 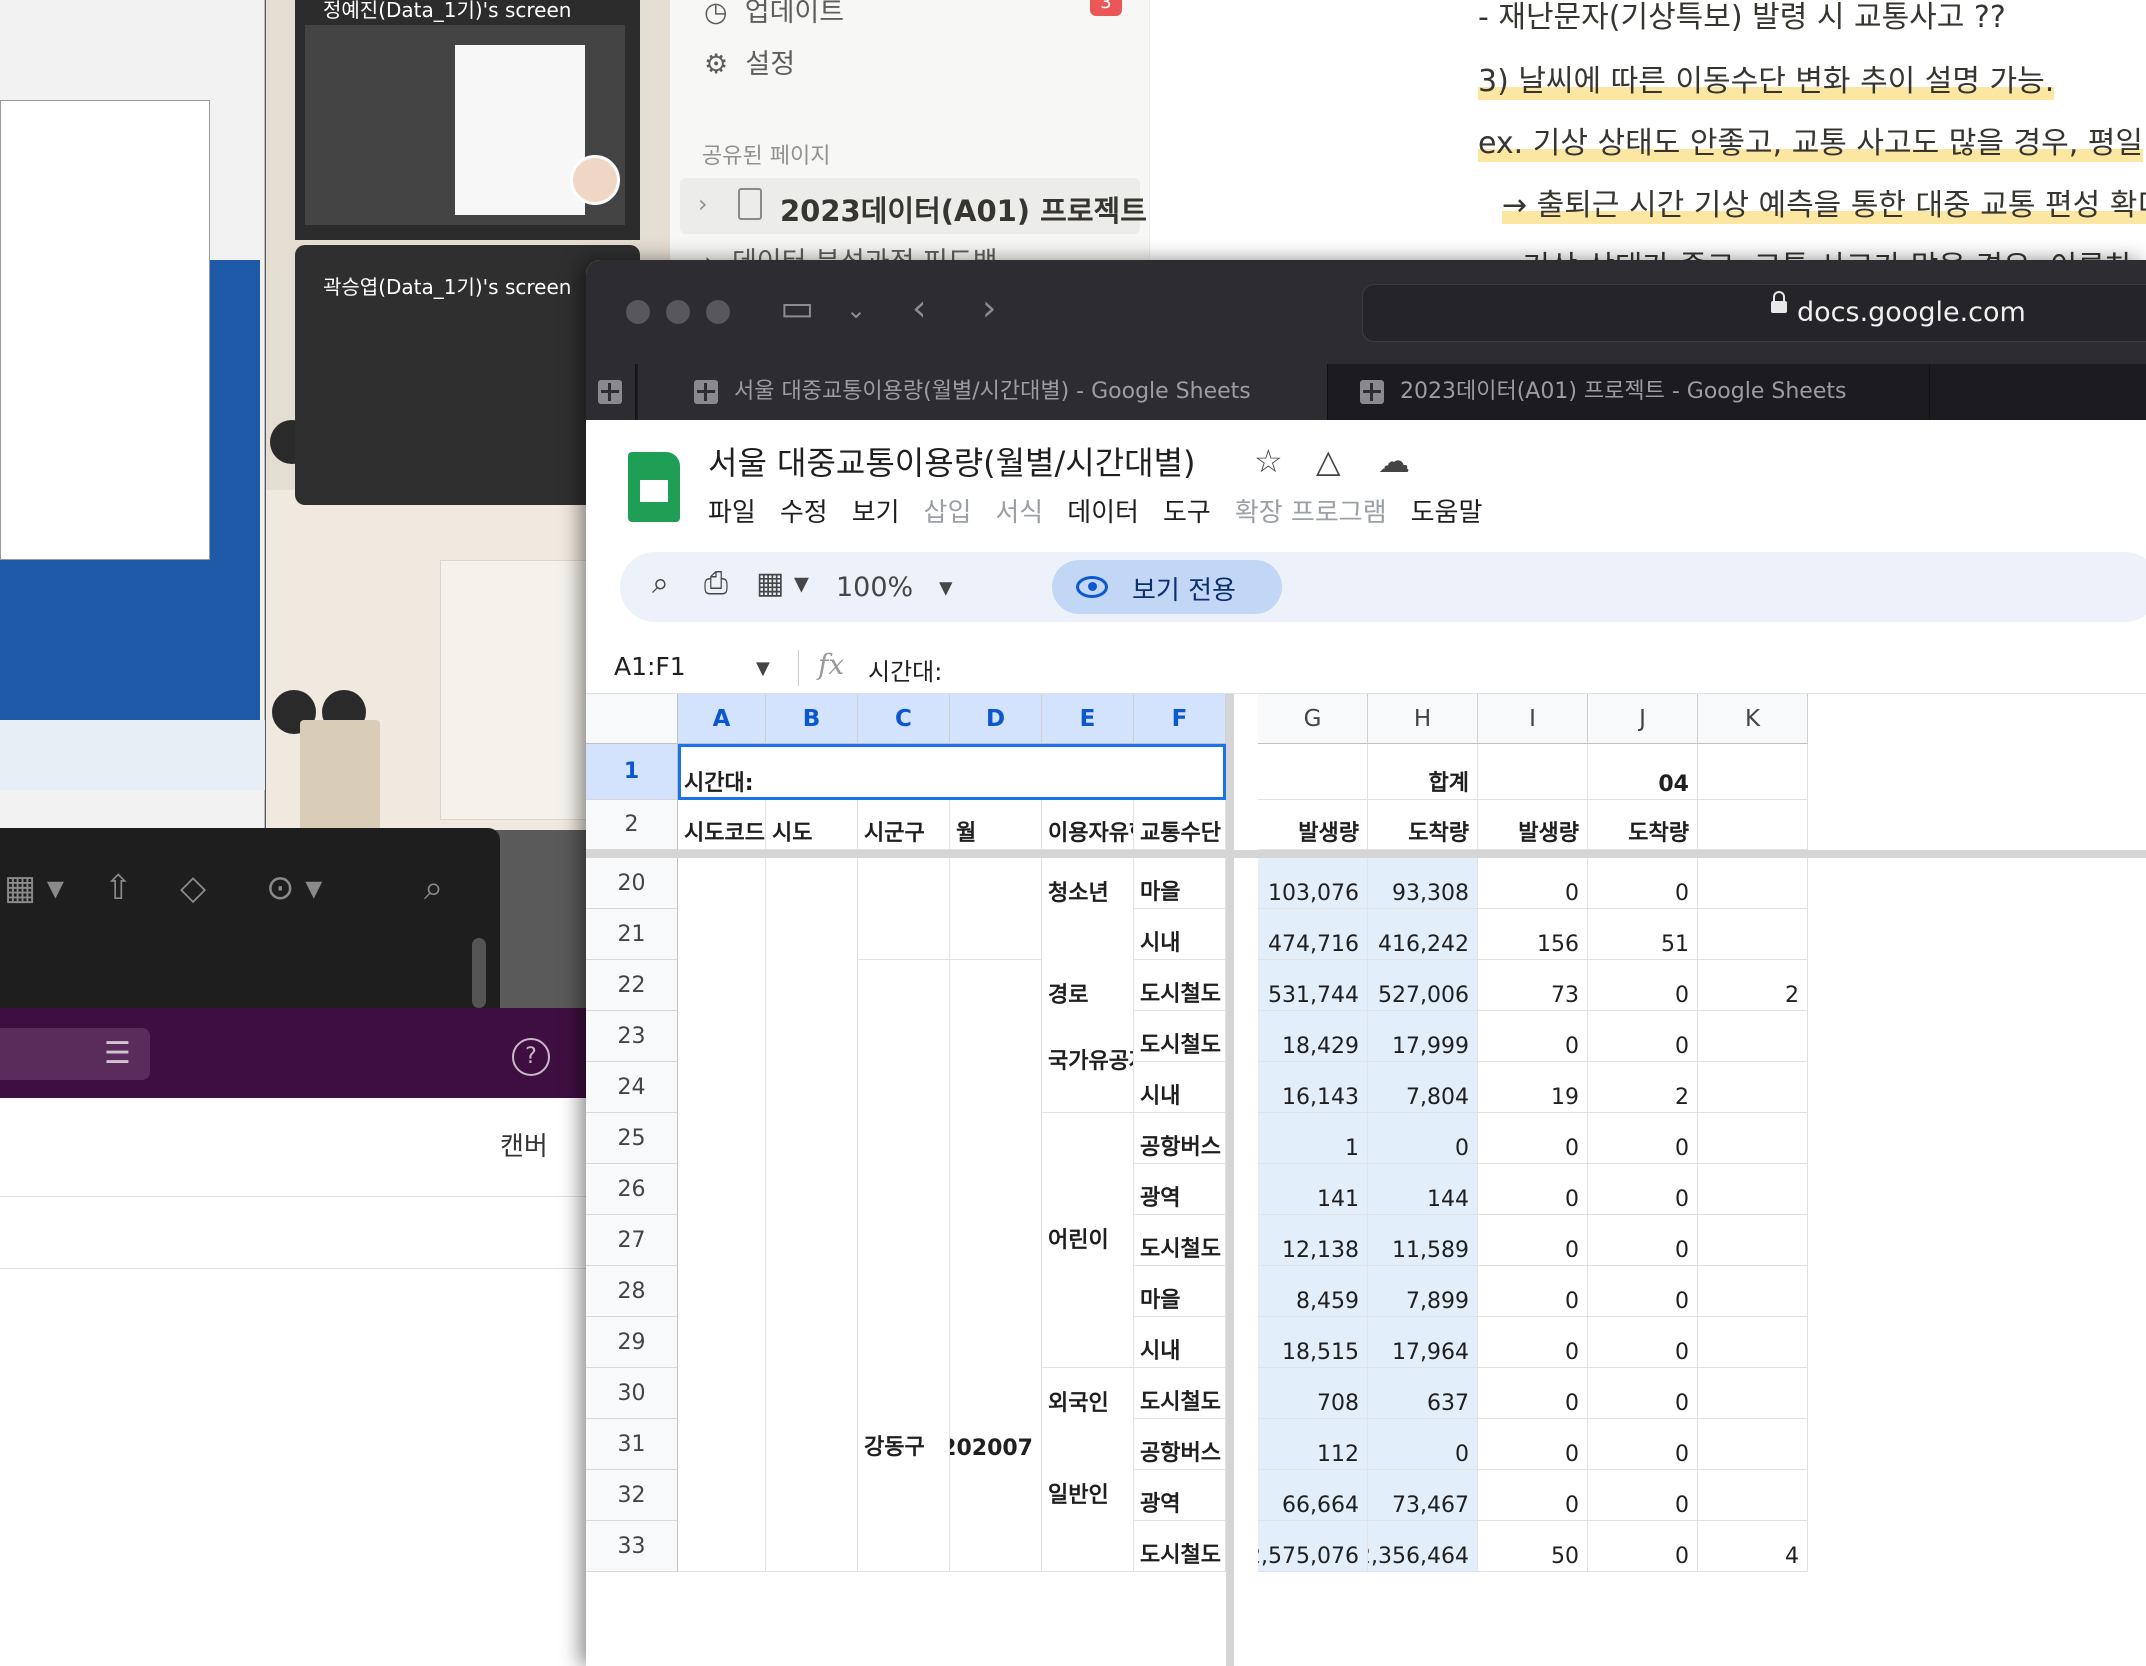 I want to click on merged-cell-national-merit: 국가유공자, so click(x=1088, y=1062).